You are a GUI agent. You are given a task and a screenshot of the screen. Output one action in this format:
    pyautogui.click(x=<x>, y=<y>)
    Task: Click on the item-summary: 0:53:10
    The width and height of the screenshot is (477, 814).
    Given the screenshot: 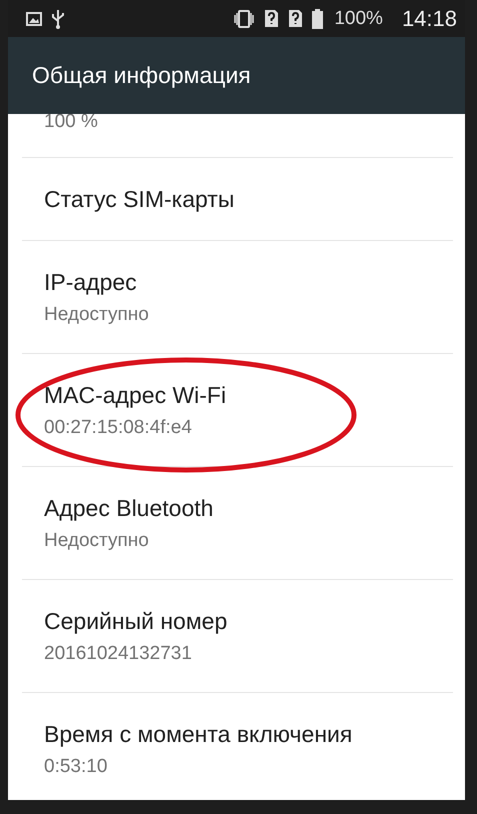 What is the action you would take?
    pyautogui.click(x=76, y=767)
    